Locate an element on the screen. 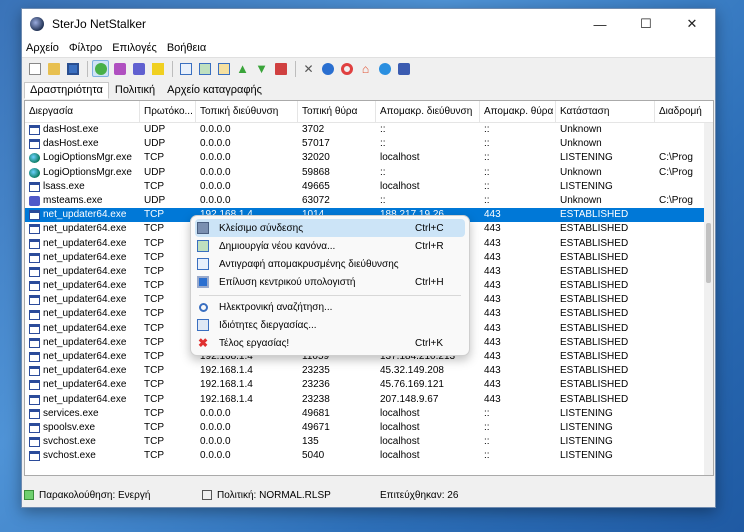 The image size is (744, 532). info-button is located at coordinates (327, 68).